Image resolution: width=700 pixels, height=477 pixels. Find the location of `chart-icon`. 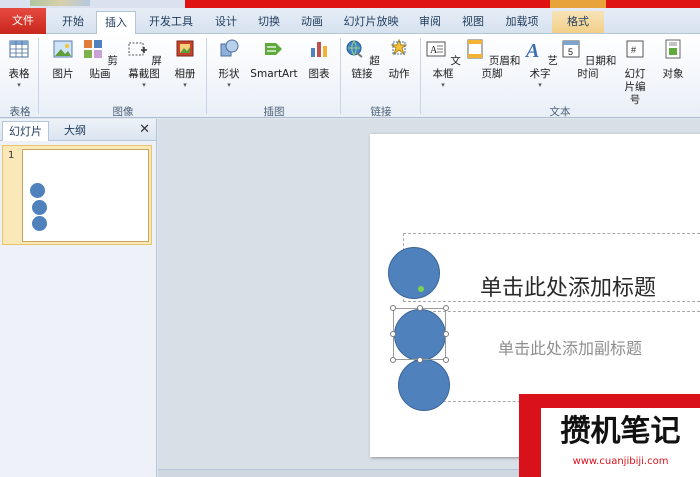

chart-icon is located at coordinates (319, 49).